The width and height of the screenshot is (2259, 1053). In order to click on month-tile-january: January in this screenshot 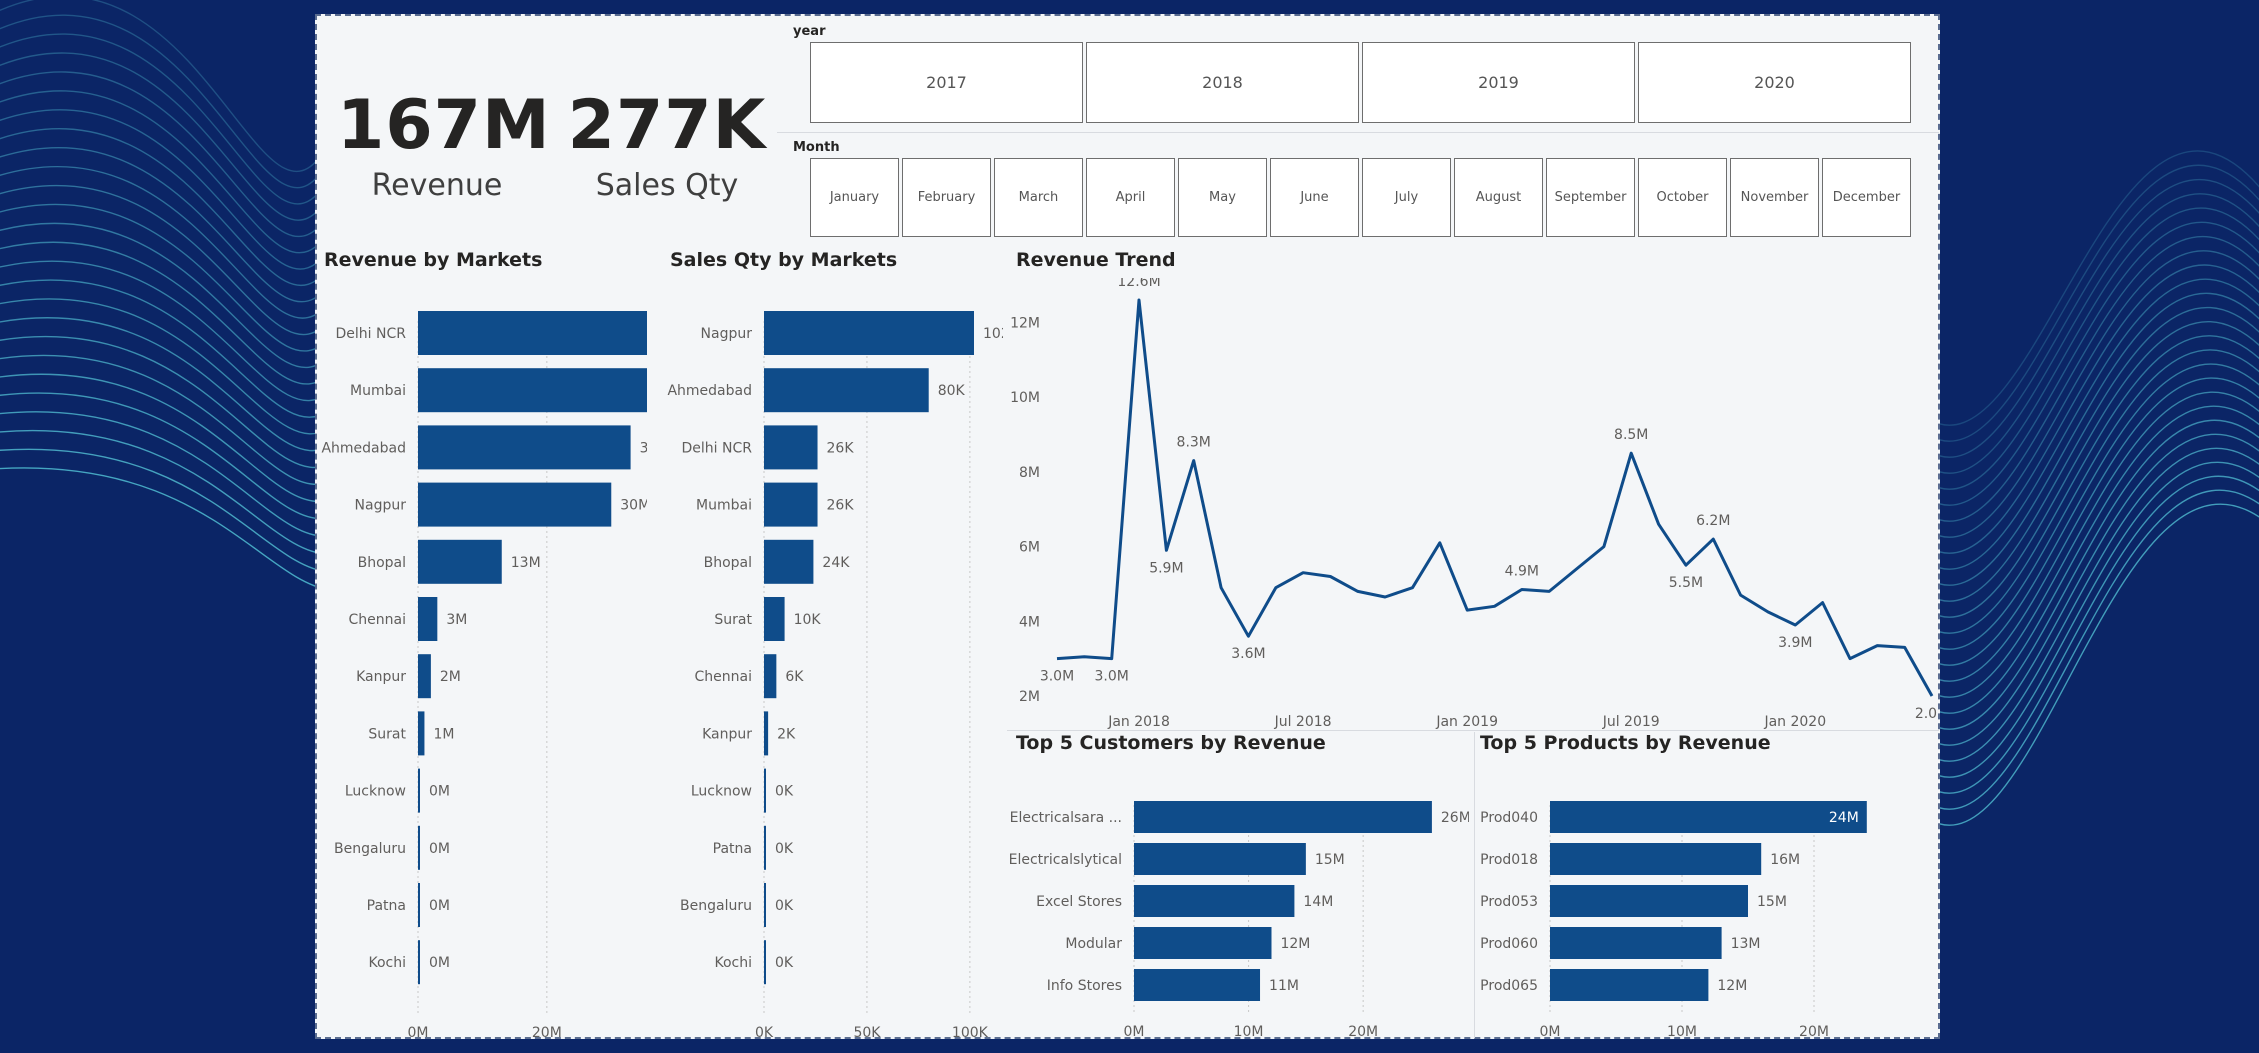, I will do `click(854, 197)`.